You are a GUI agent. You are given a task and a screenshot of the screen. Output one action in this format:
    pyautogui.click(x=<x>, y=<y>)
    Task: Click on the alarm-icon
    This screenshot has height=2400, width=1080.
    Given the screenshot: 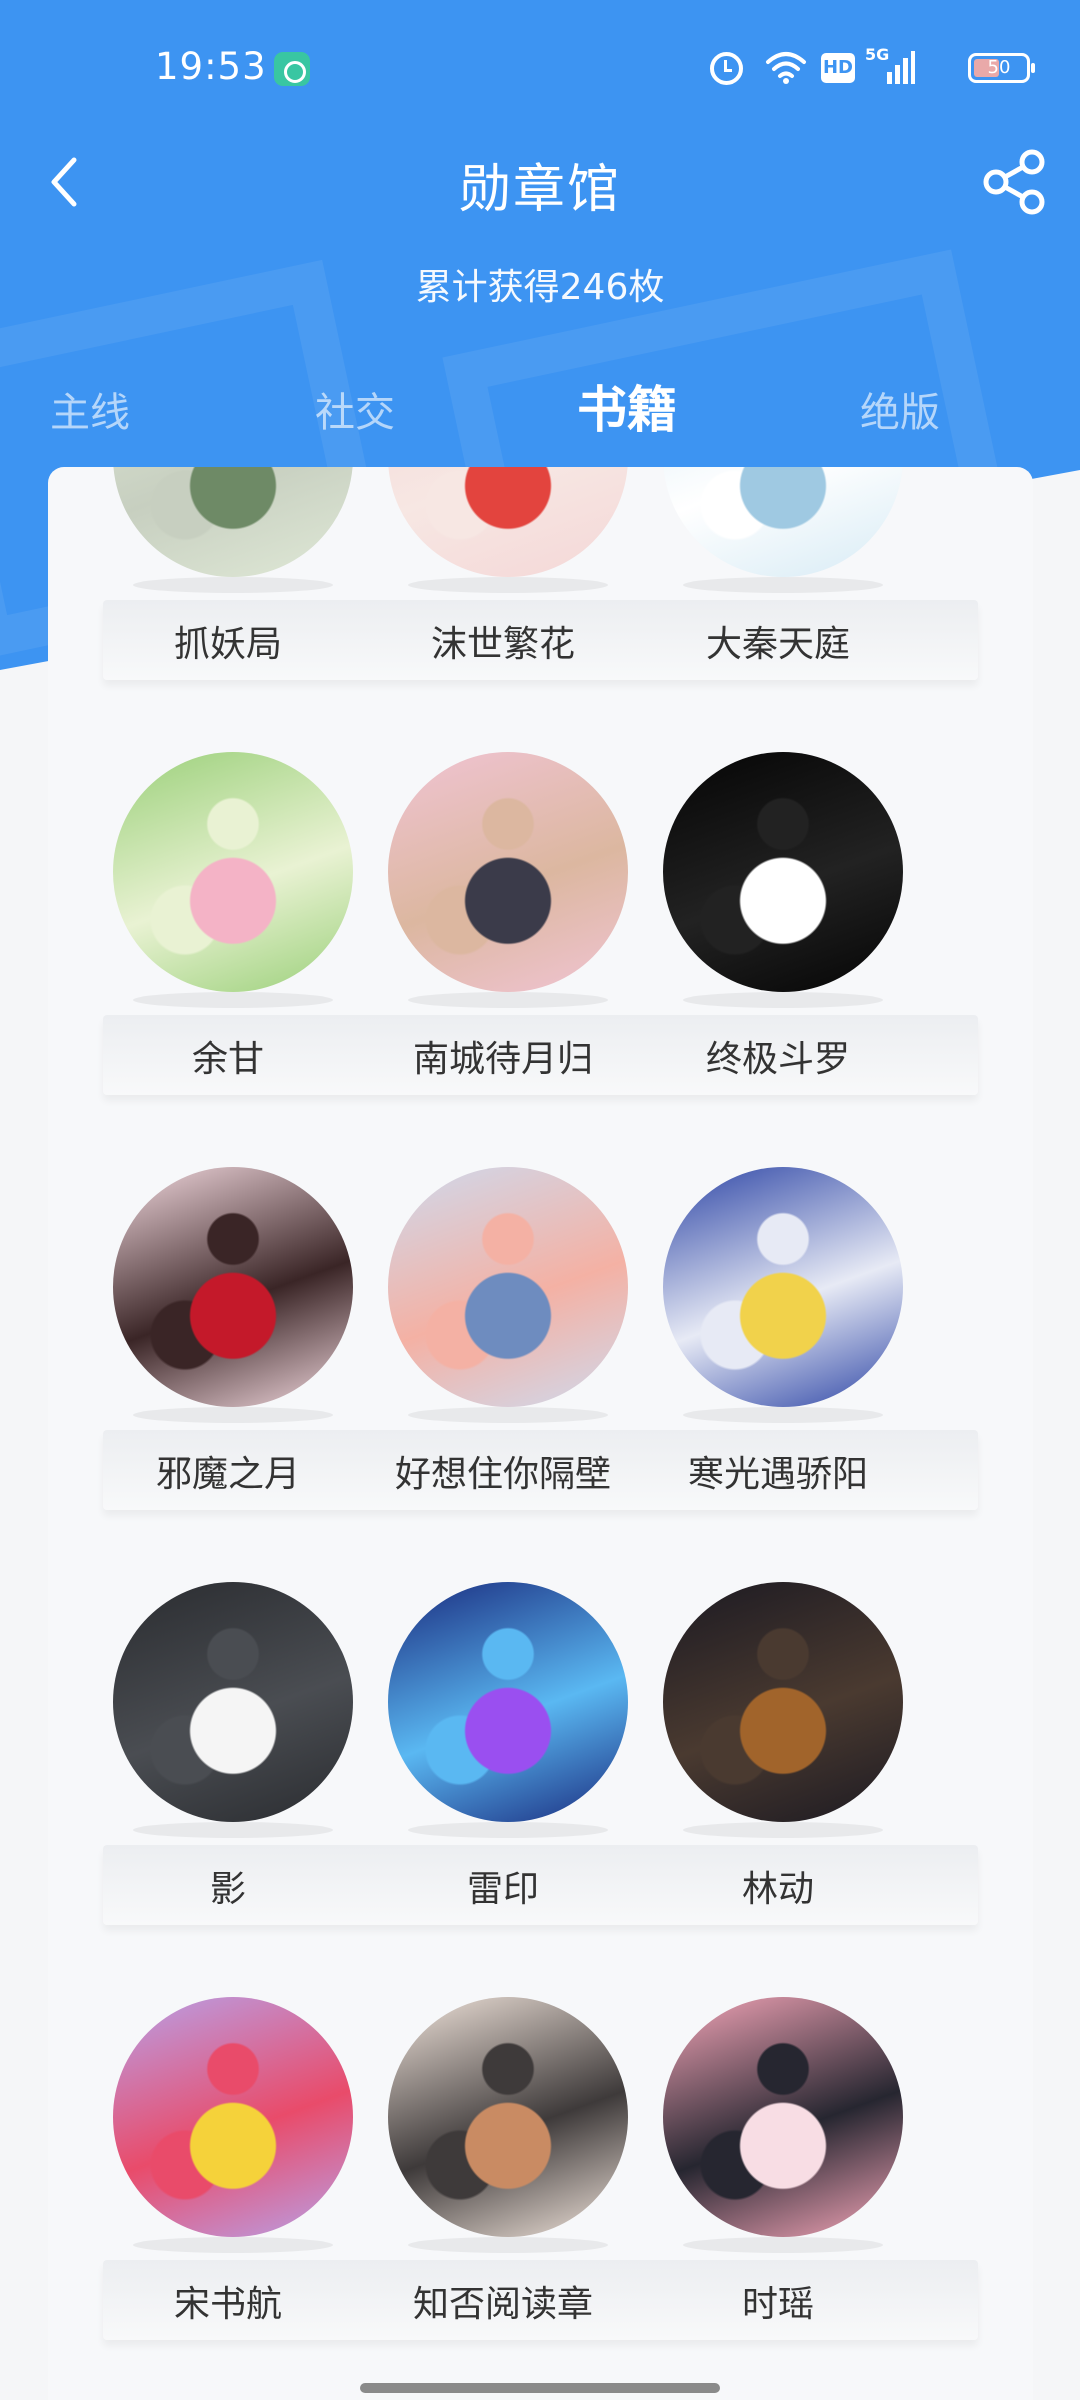 What is the action you would take?
    pyautogui.click(x=726, y=68)
    